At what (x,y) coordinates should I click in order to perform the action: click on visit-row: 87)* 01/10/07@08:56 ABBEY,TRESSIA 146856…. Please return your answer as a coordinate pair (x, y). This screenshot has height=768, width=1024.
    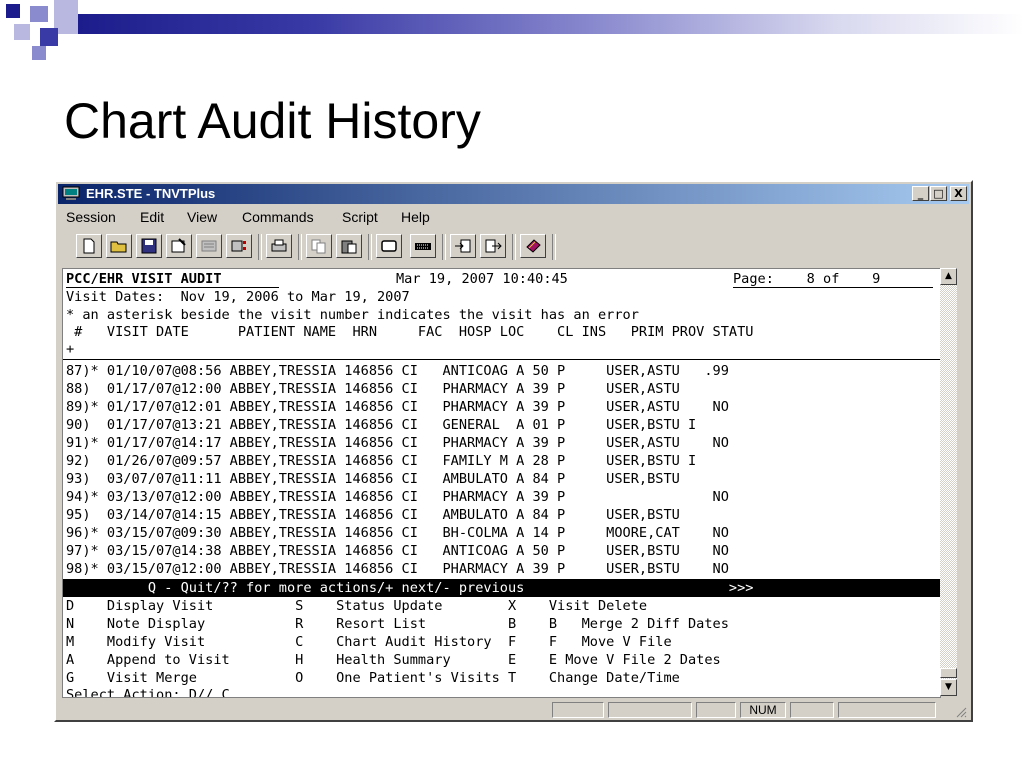
    Looking at the image, I should click on (397, 371).